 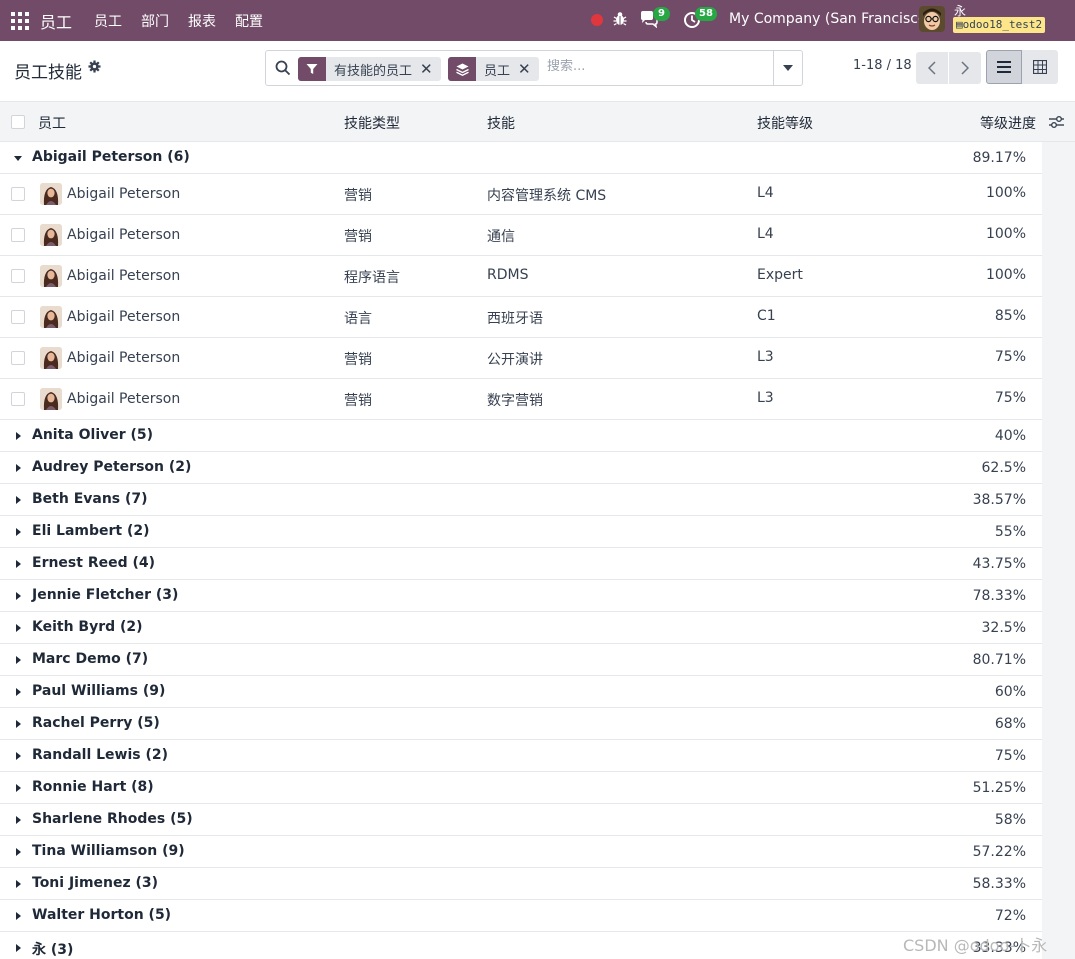 I want to click on group-row-collapsed: Ernest Reed (4) 43.75%, so click(x=521, y=564).